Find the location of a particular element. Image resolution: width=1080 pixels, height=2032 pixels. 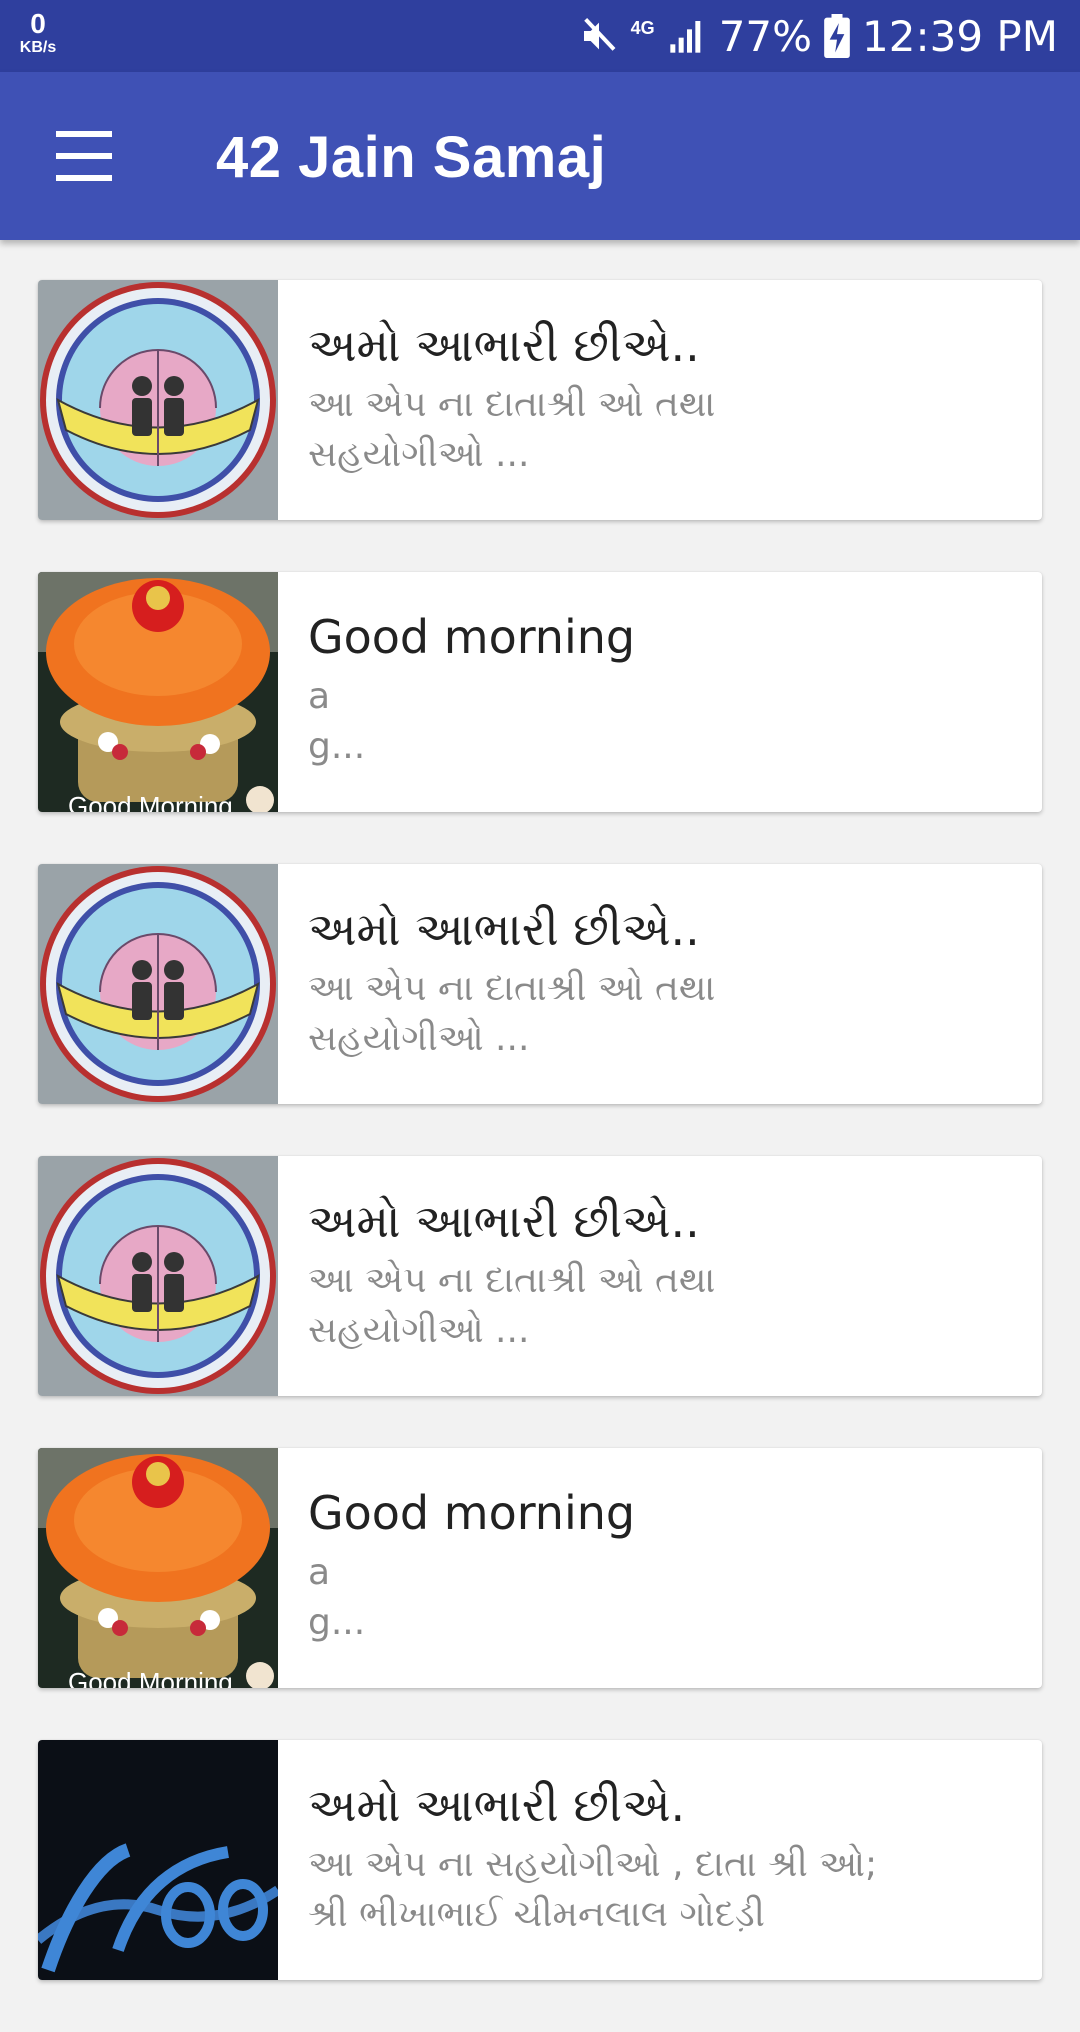

app-bar: 42 Jain Samaj is located at coordinates (540, 156).